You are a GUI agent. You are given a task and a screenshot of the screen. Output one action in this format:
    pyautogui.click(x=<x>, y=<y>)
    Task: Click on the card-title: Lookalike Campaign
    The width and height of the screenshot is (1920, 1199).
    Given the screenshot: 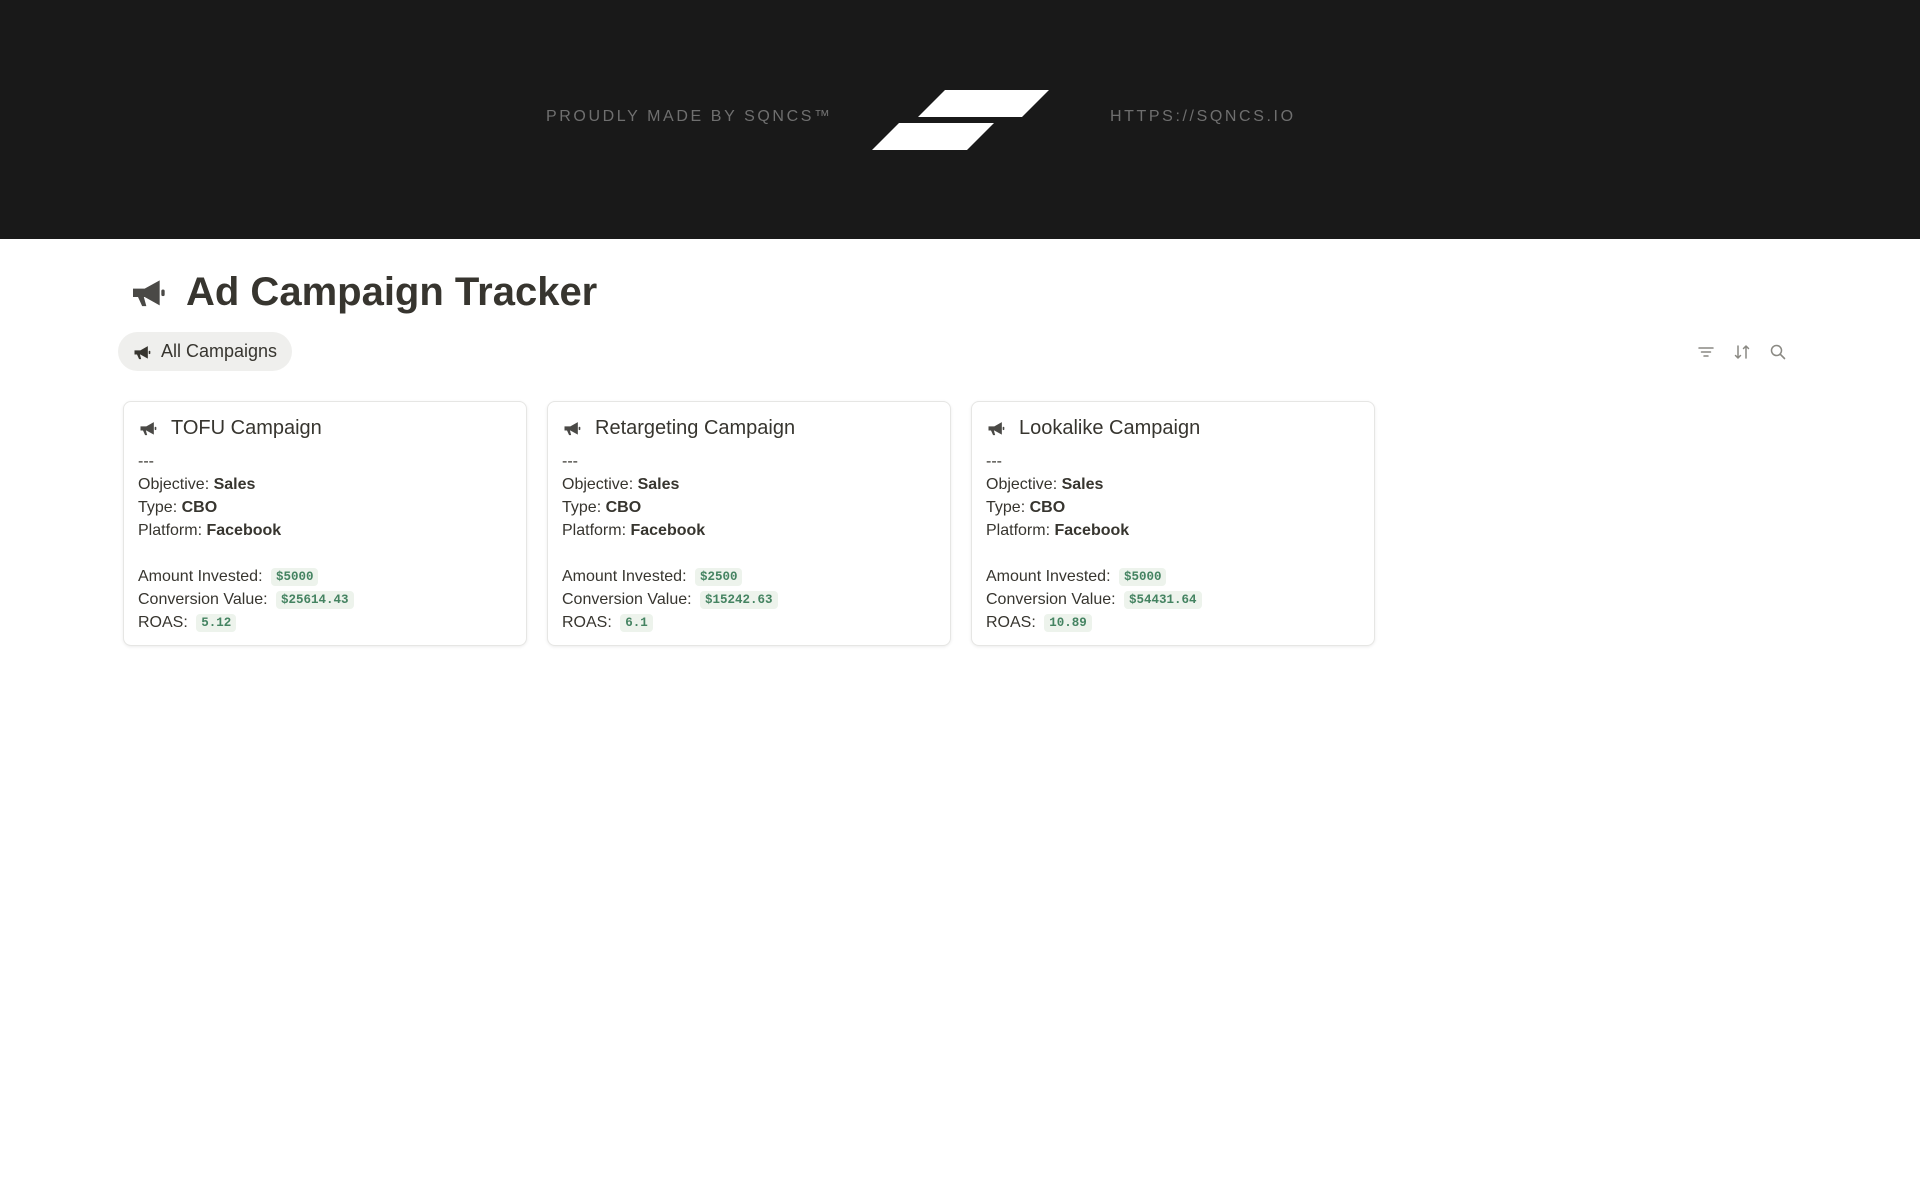 What is the action you would take?
    pyautogui.click(x=1110, y=427)
    